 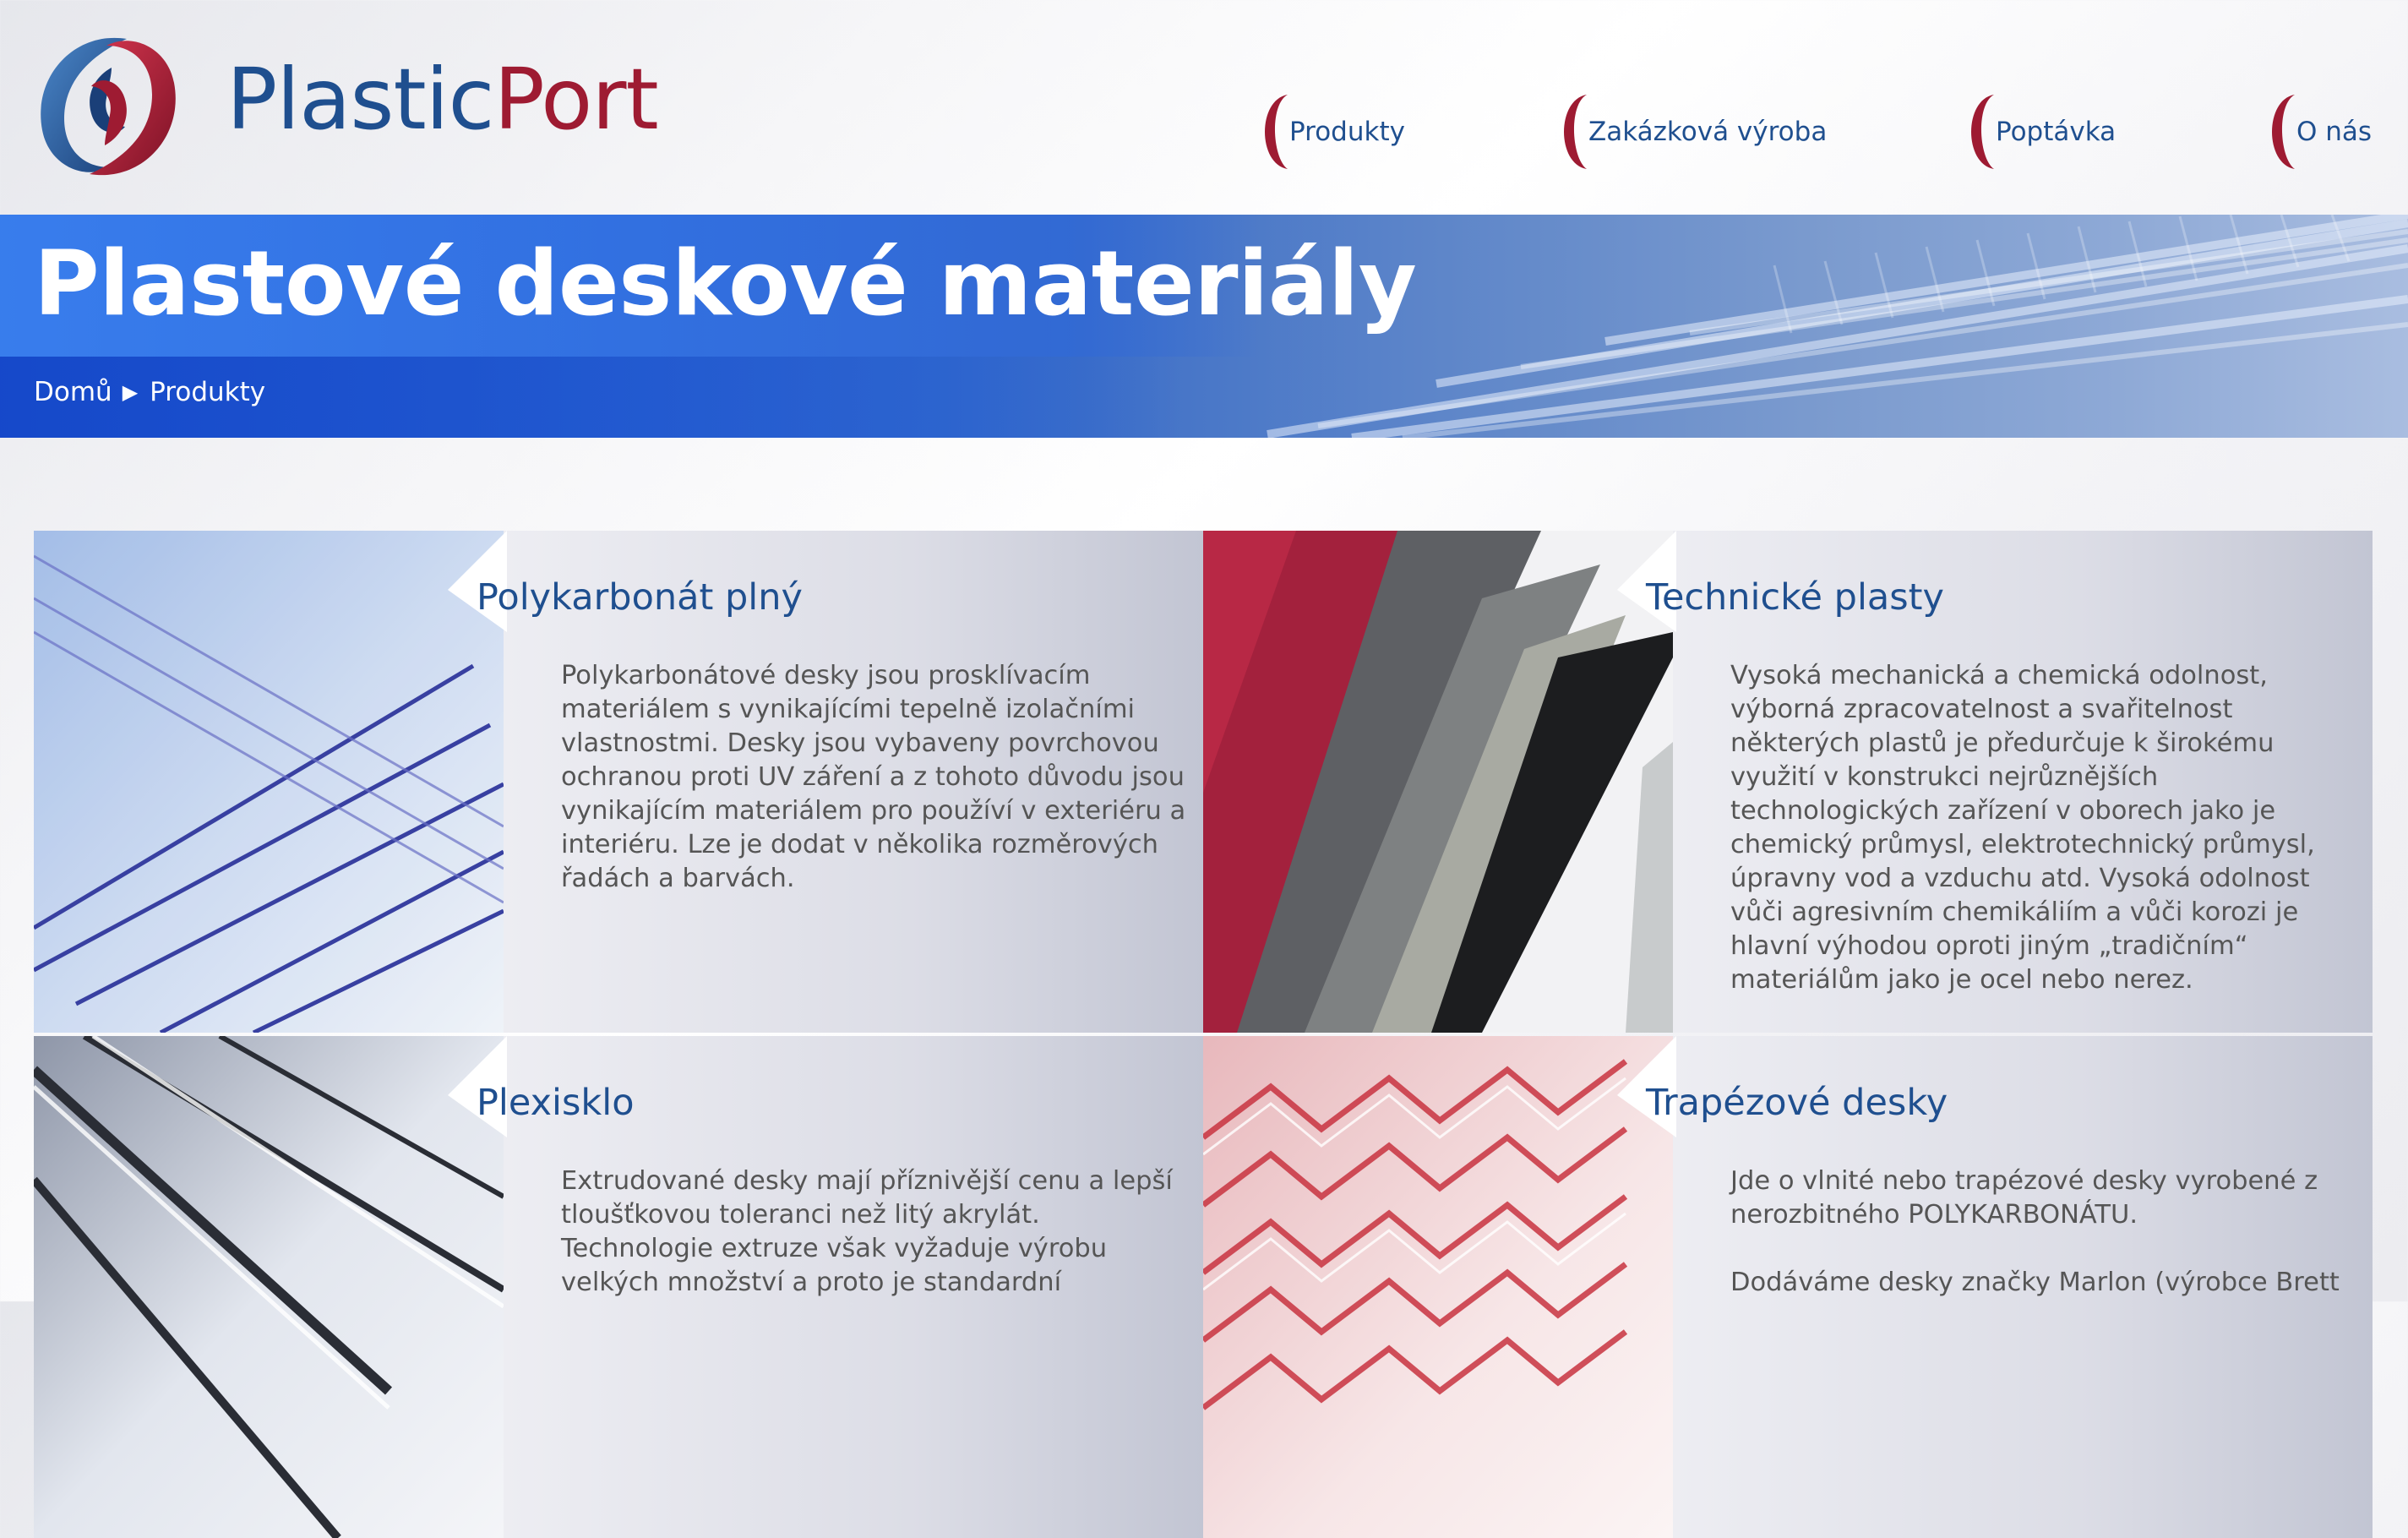 What do you see at coordinates (1438, 782) in the screenshot?
I see `technical-plastics-image` at bounding box center [1438, 782].